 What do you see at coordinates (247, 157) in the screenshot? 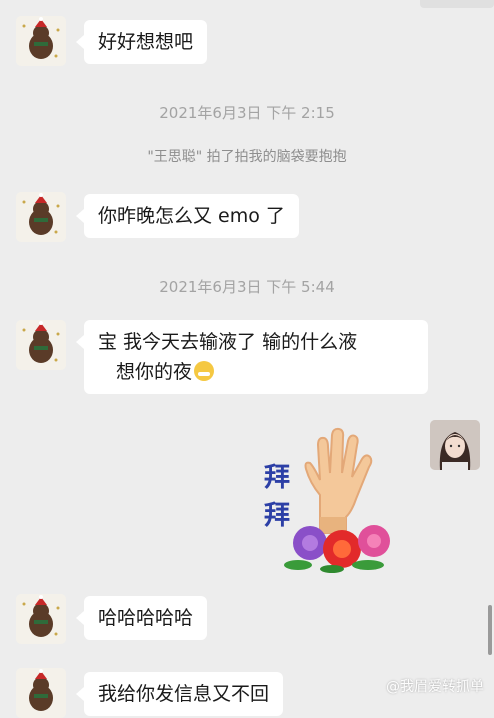
I see `pat-notice: "王思聪" 拍了拍我的脑袋要抱抱` at bounding box center [247, 157].